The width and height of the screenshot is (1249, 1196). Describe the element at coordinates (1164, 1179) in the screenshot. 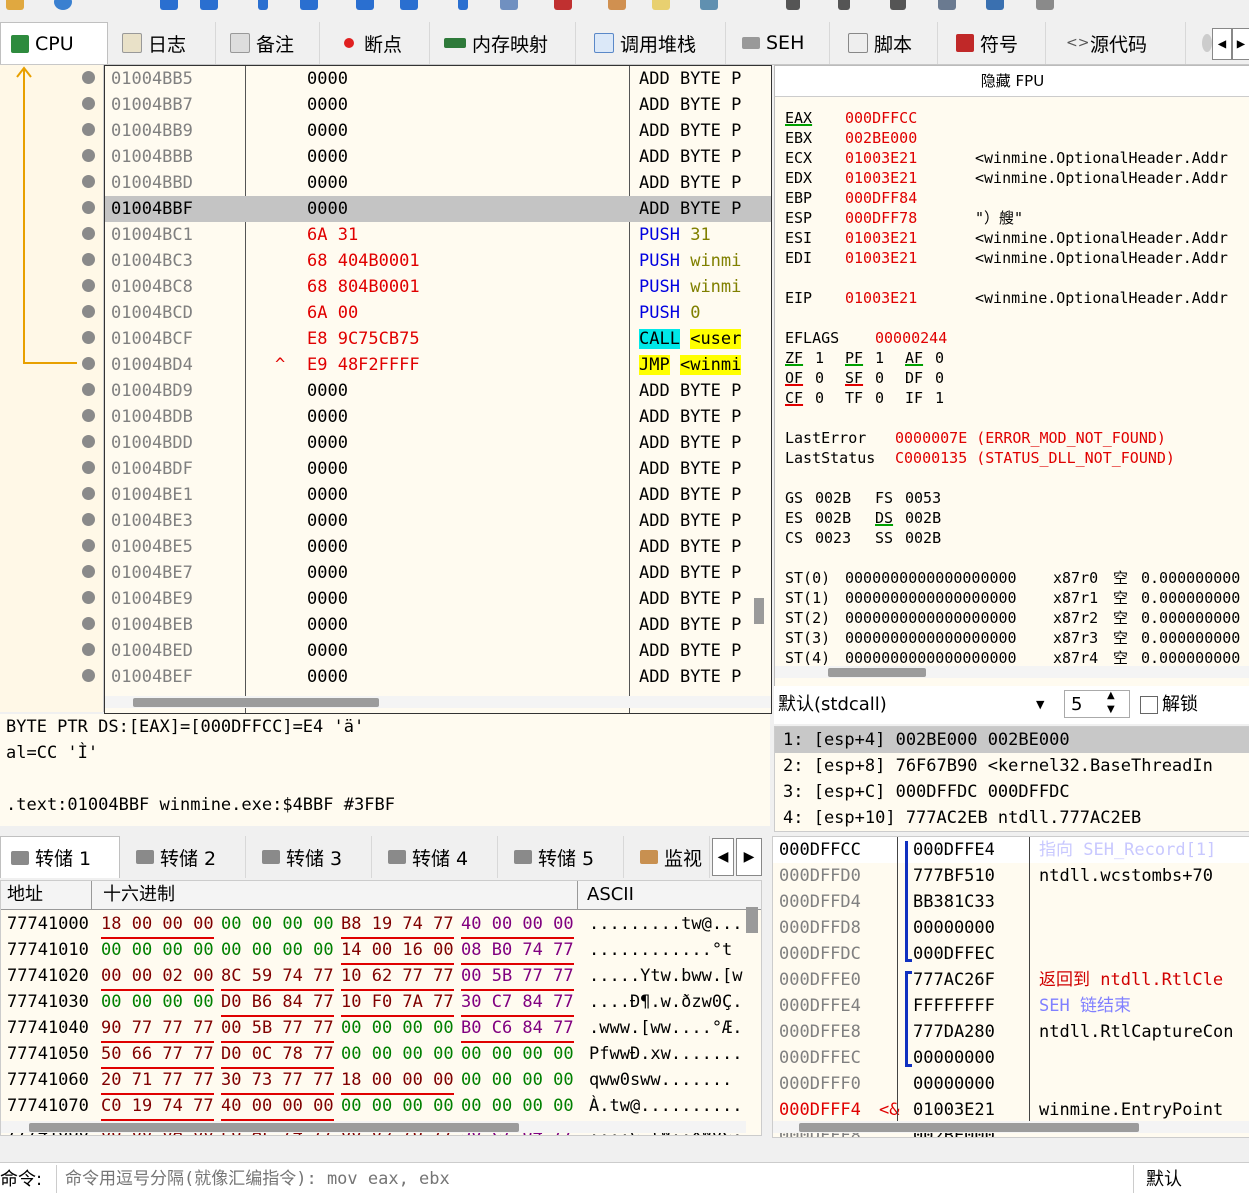

I see `command-mode: 默认` at that location.